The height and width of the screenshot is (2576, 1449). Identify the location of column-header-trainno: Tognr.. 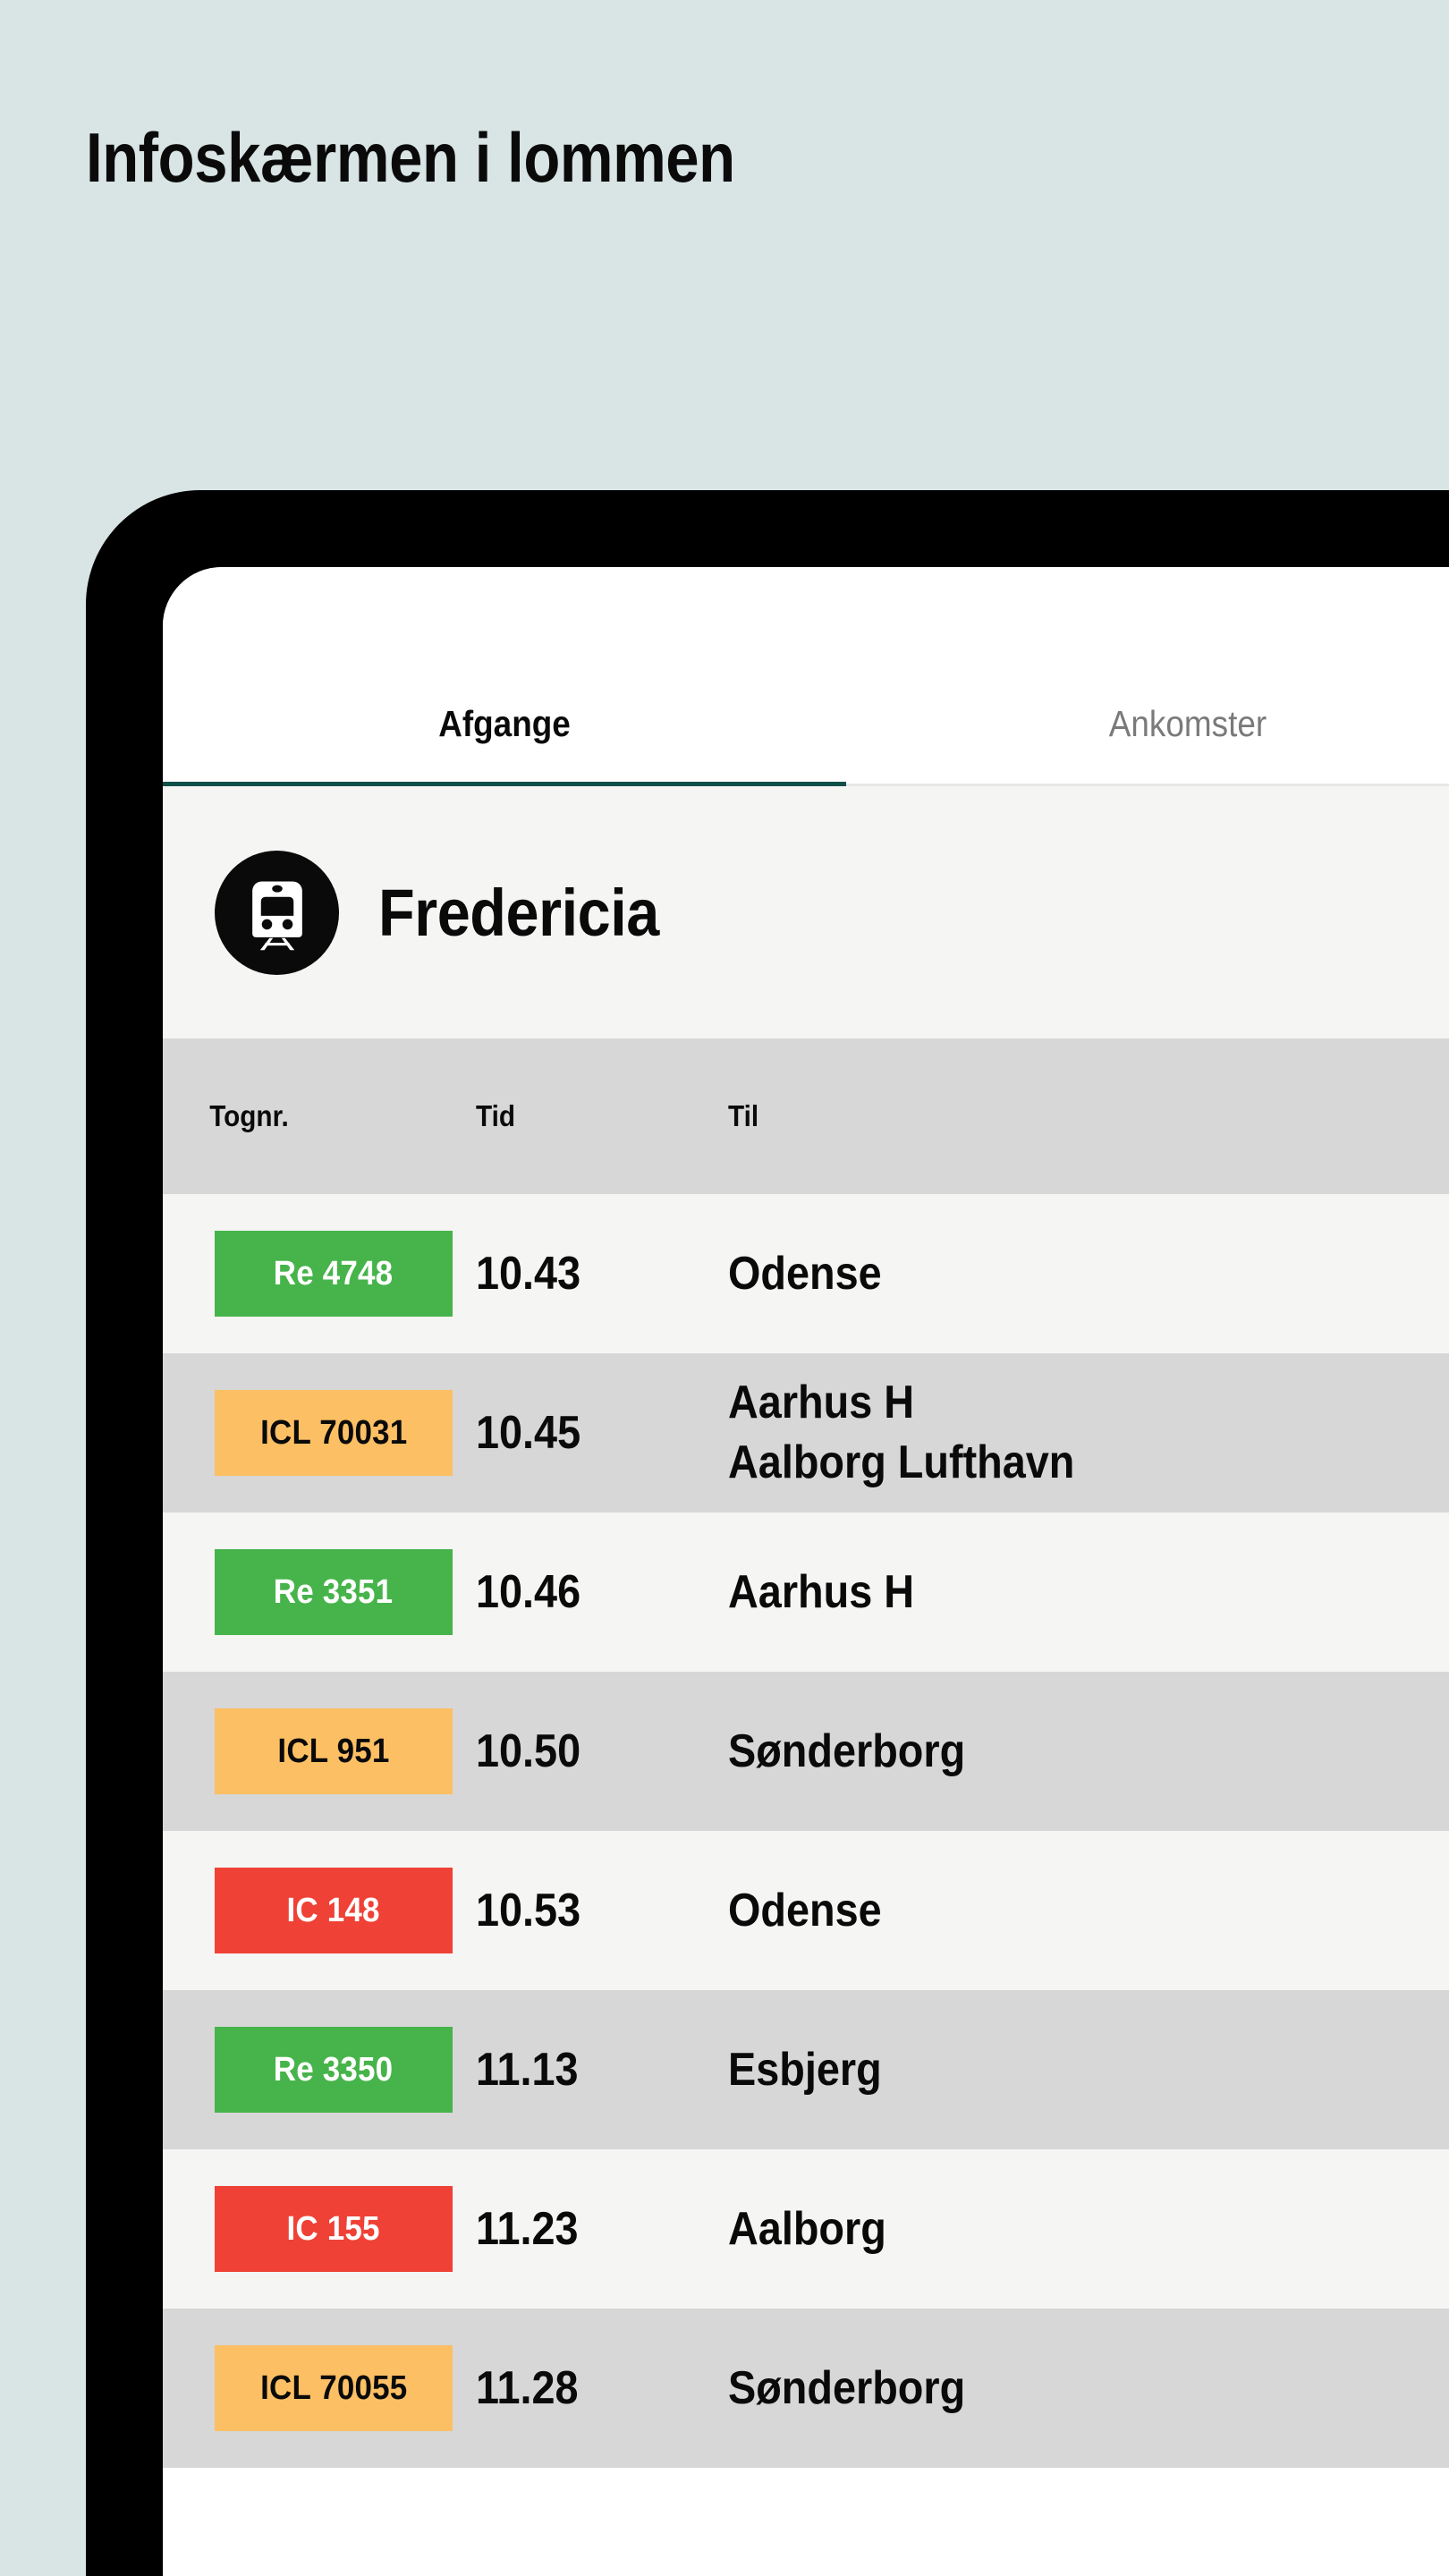
(249, 1115).